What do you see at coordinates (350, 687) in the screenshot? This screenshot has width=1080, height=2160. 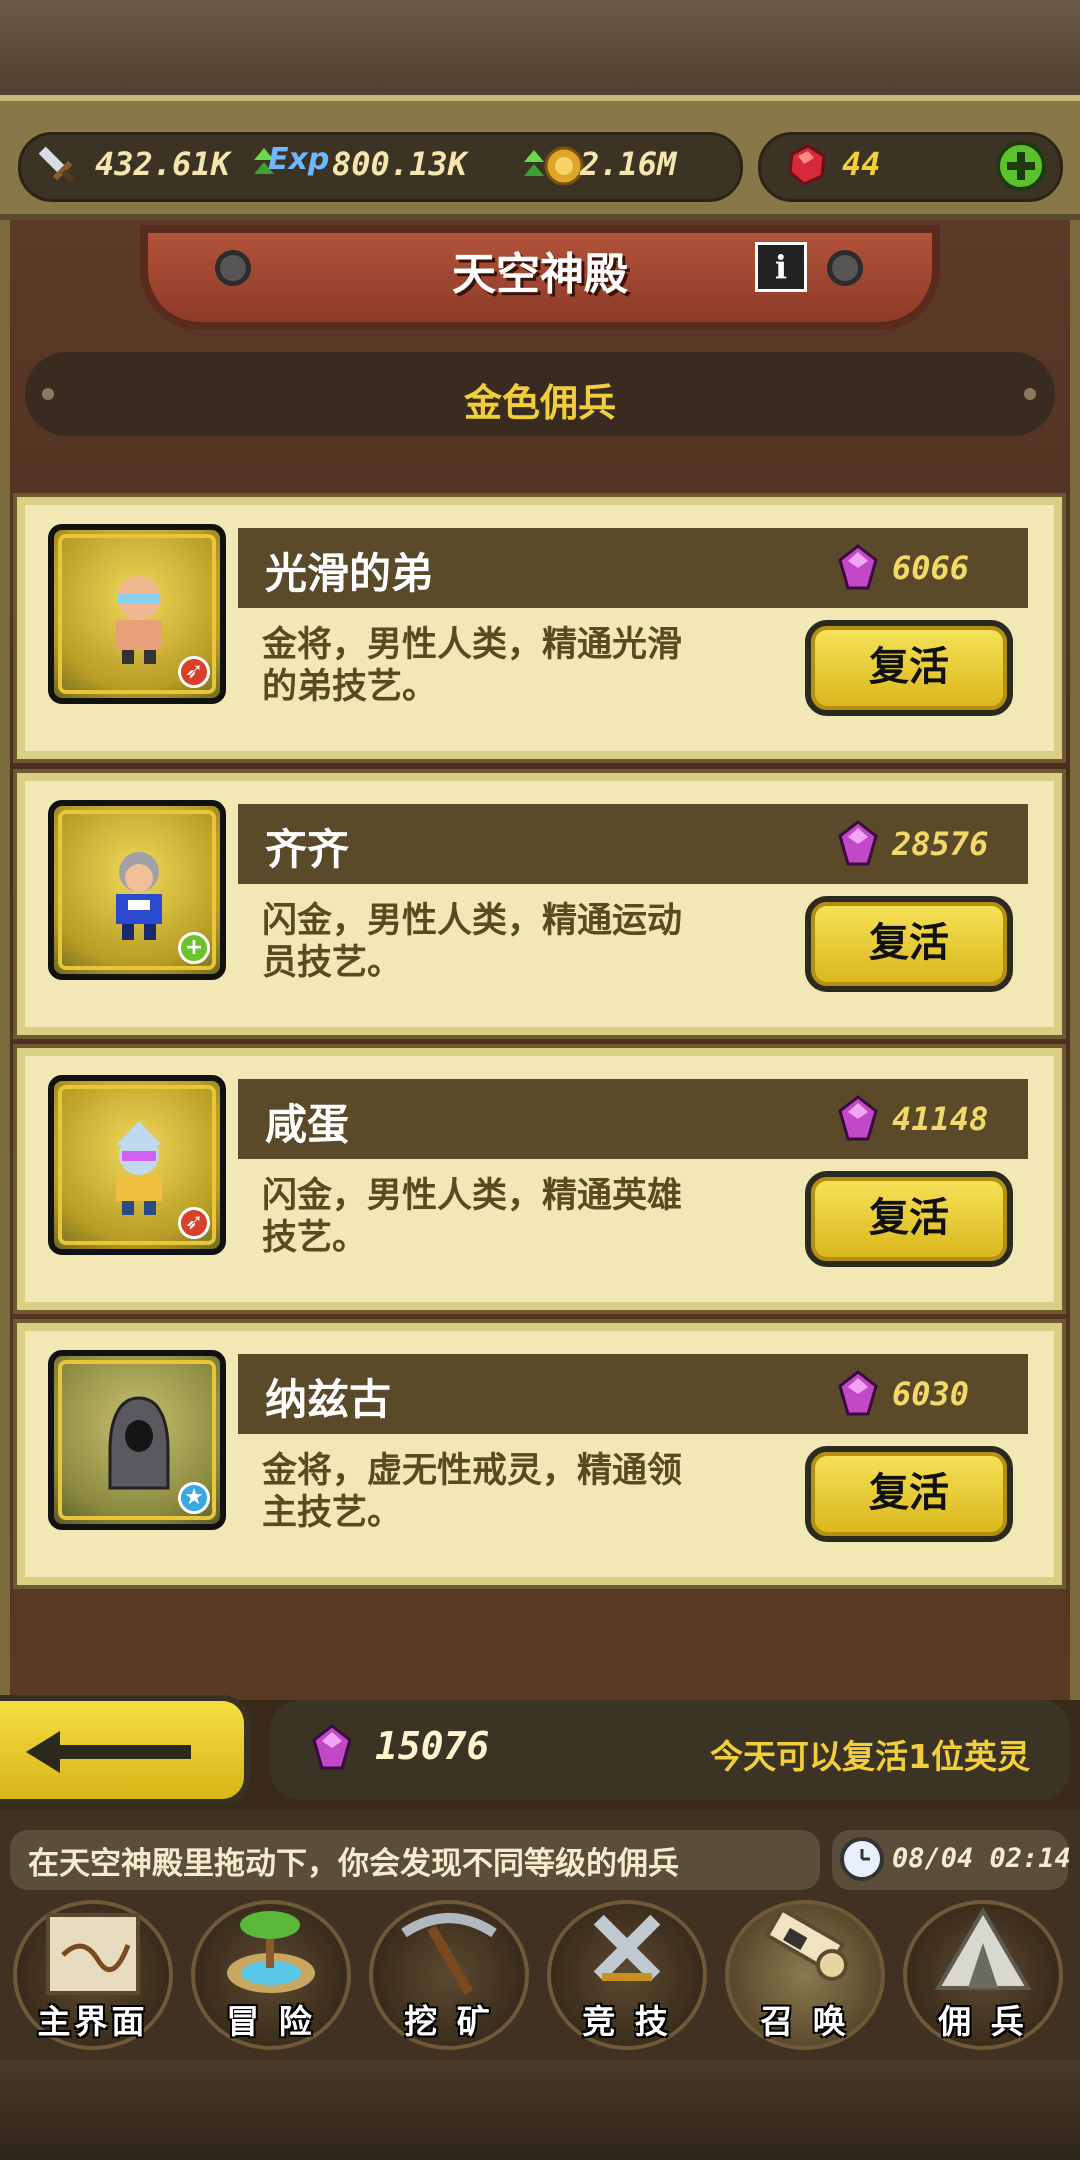 I see `mercenary-desc-line-2: 的弟技艺。` at bounding box center [350, 687].